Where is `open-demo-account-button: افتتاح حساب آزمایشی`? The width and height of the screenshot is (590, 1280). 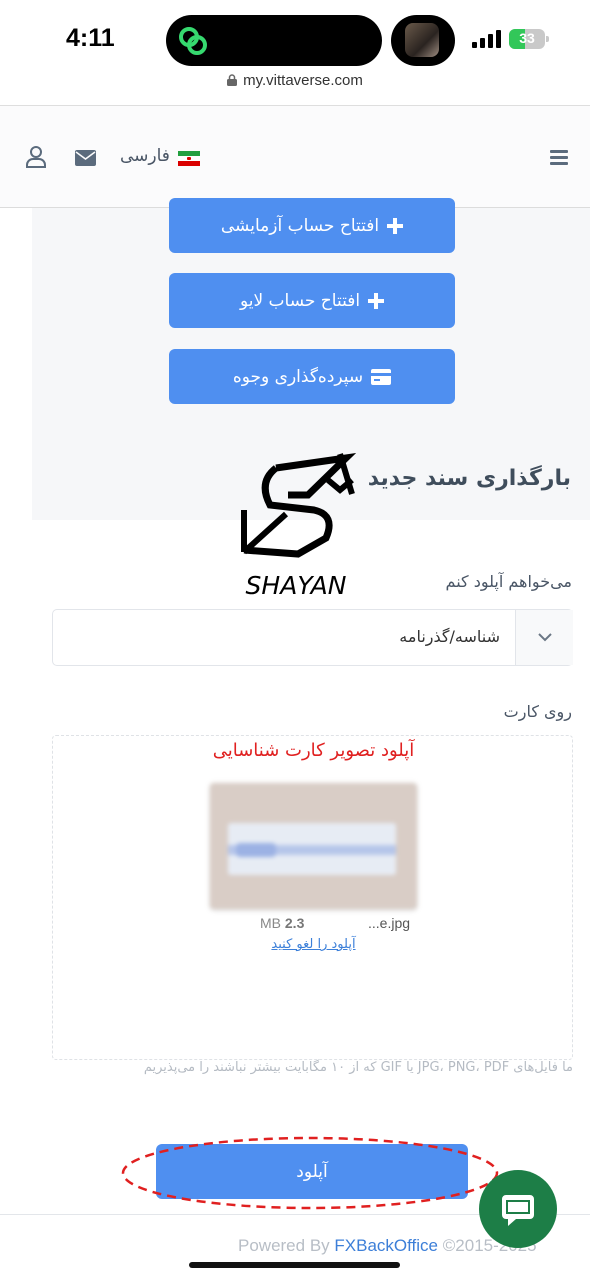 open-demo-account-button: افتتاح حساب آزمایشی is located at coordinates (312, 225).